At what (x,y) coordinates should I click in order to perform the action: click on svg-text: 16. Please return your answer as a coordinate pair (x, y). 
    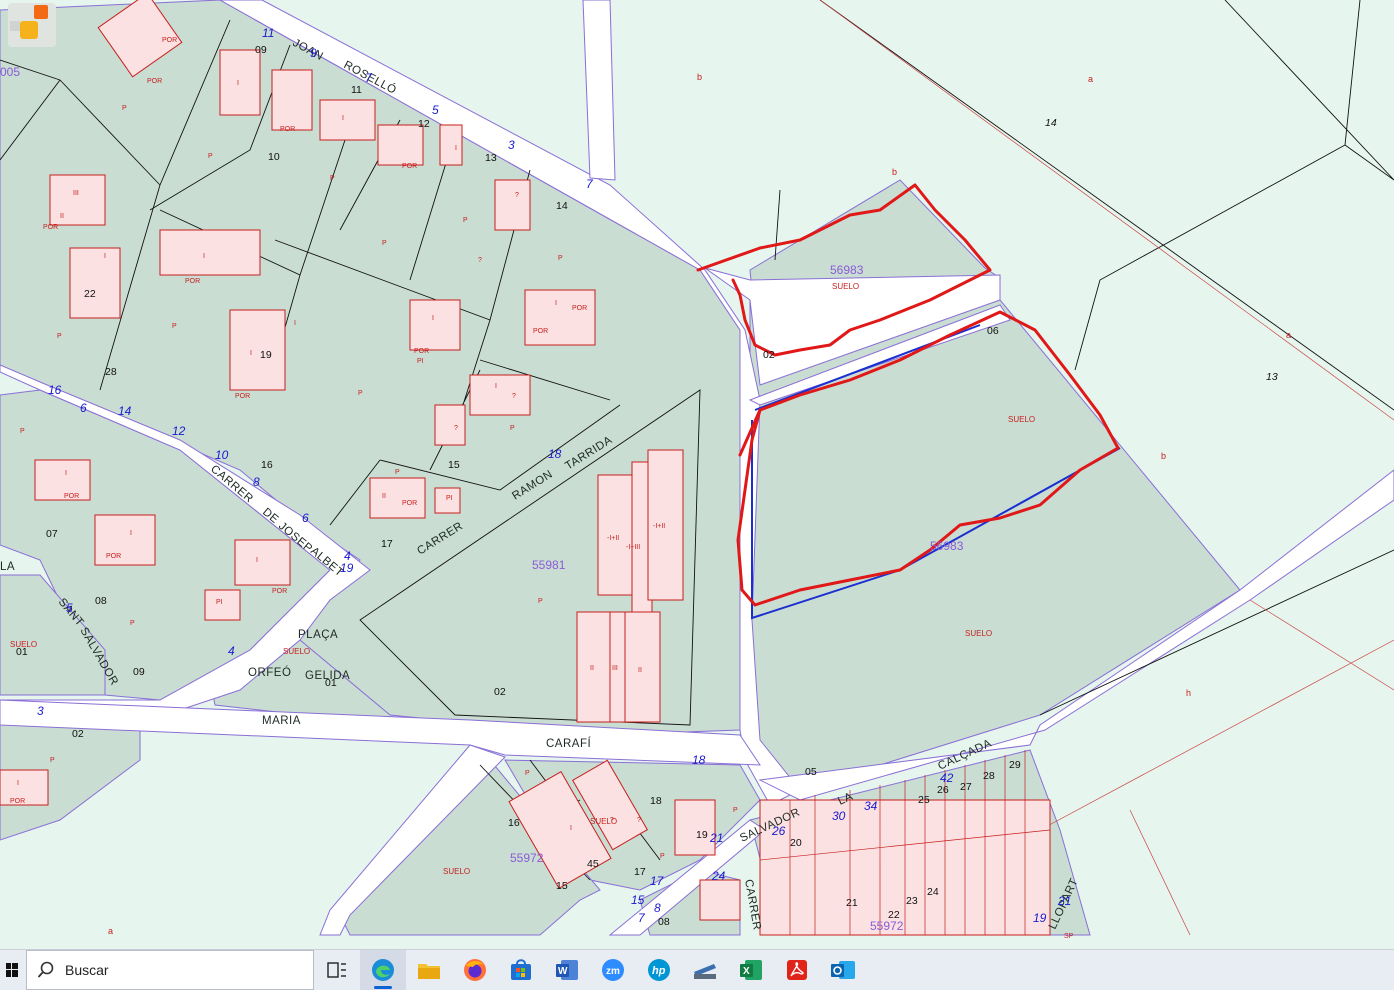
    Looking at the image, I should click on (514, 823).